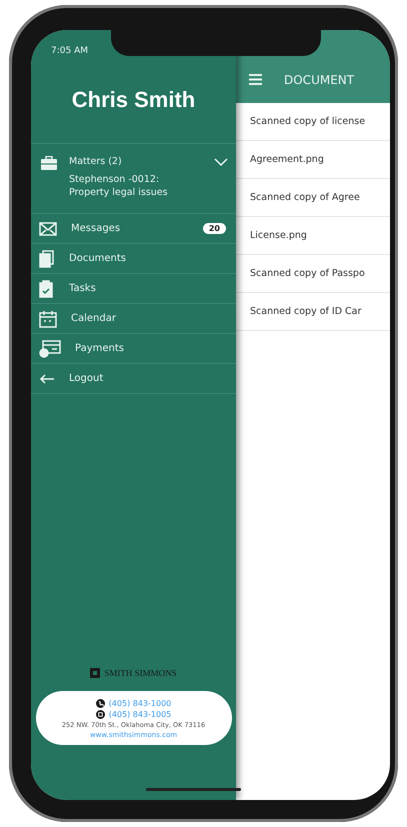 This screenshot has height=827, width=407. Describe the element at coordinates (221, 162) in the screenshot. I see `chevron-icon` at that location.